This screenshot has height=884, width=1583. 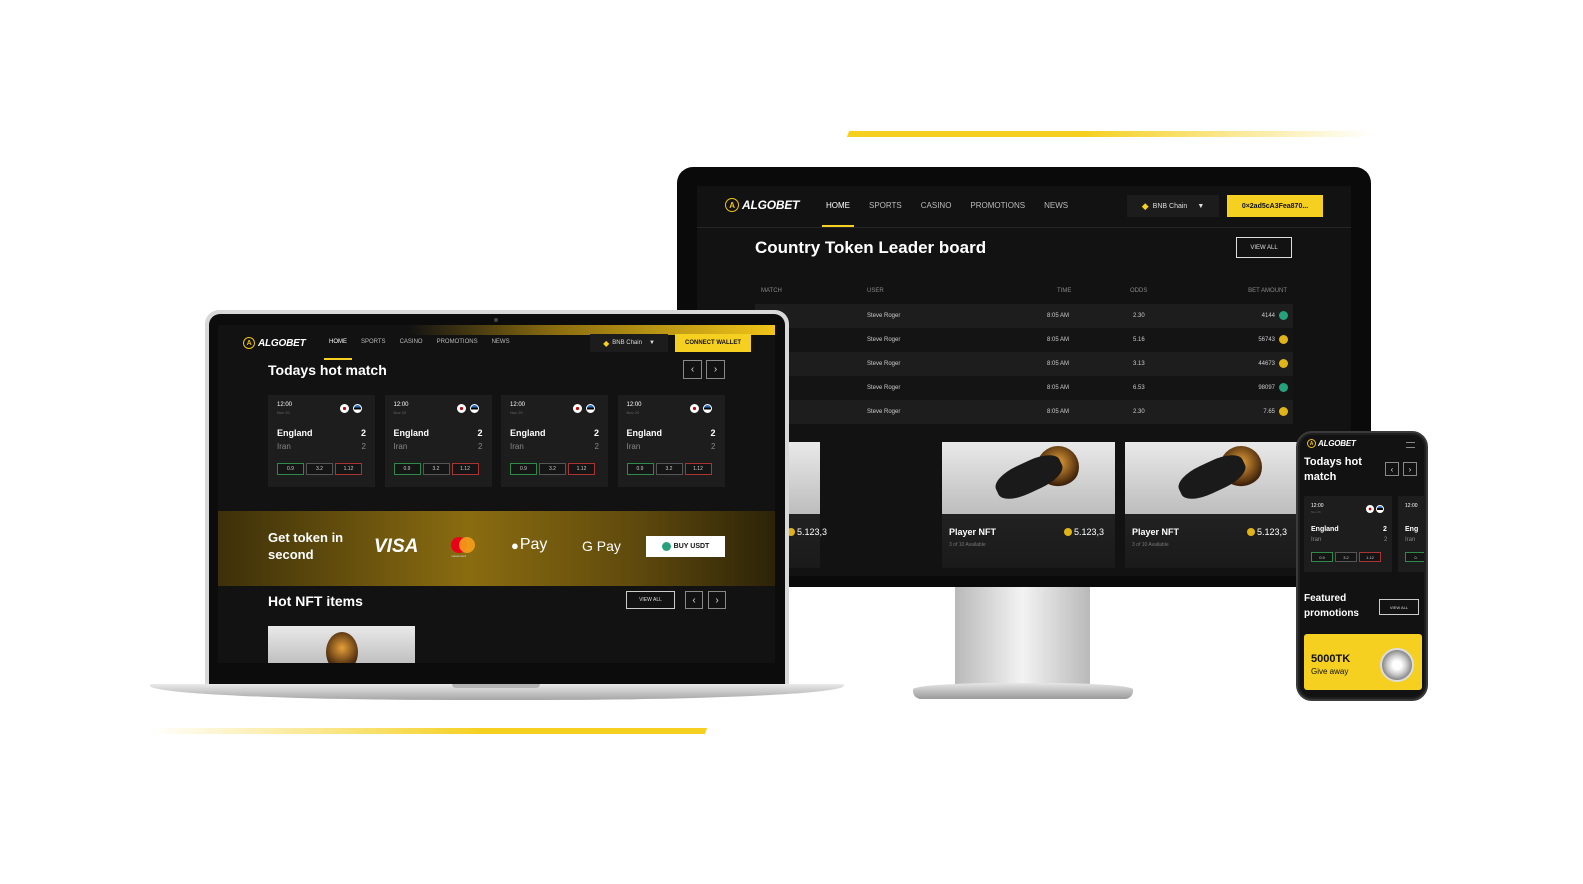 I want to click on nft-prev-button: ‹, so click(x=694, y=600).